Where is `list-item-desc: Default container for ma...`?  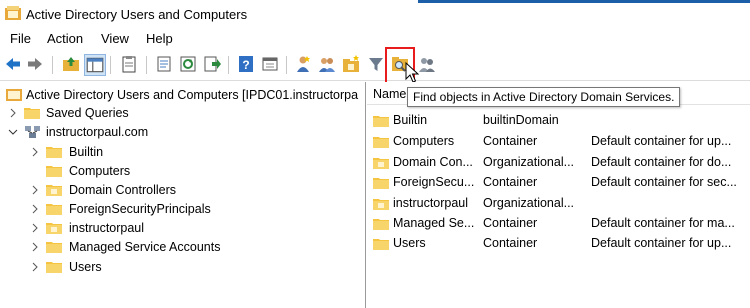
list-item-desc: Default container for ma... is located at coordinates (663, 223).